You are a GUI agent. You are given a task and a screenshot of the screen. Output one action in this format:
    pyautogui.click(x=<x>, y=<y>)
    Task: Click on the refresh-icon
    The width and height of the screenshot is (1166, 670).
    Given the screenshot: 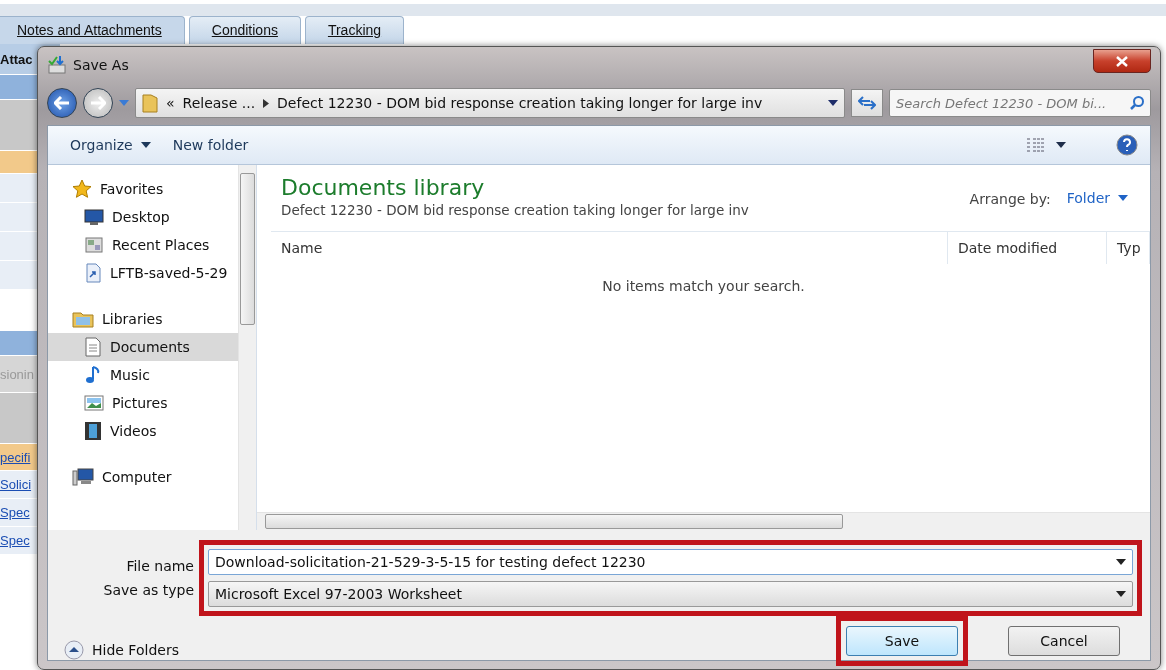 What is the action you would take?
    pyautogui.click(x=867, y=103)
    